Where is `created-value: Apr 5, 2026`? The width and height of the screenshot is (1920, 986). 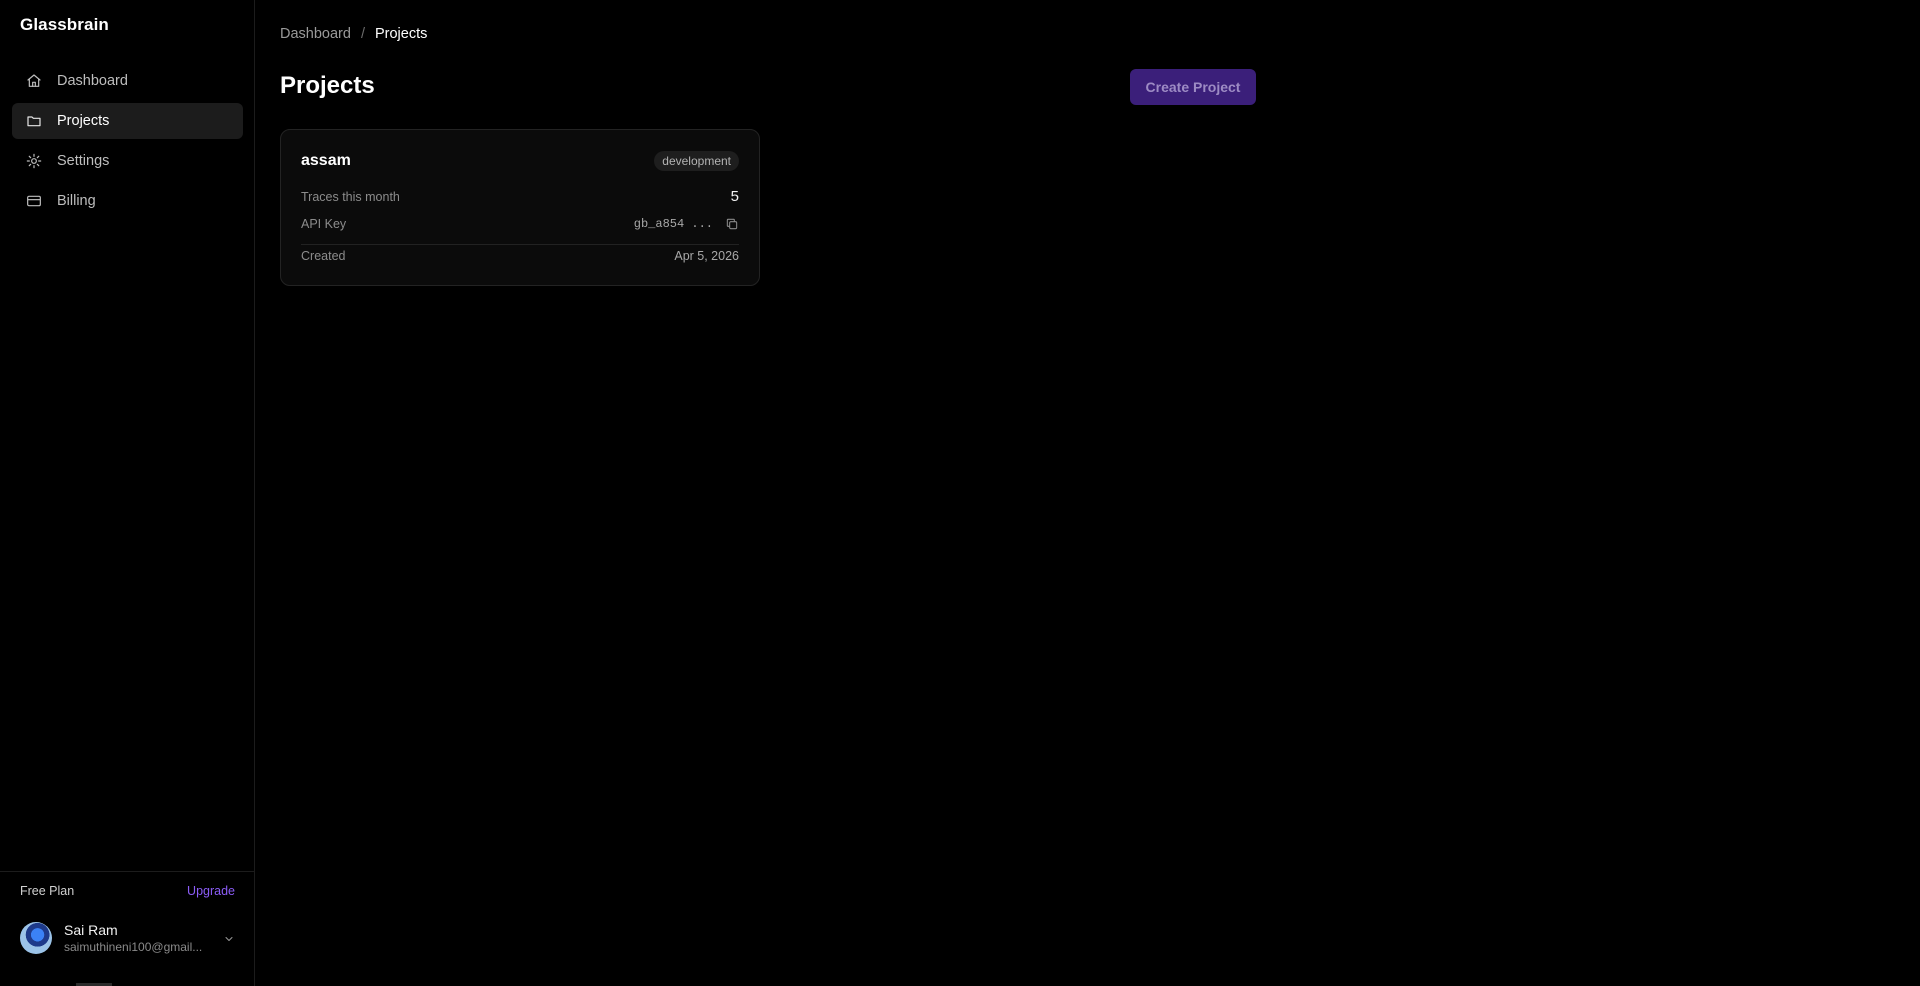 created-value: Apr 5, 2026 is located at coordinates (706, 256).